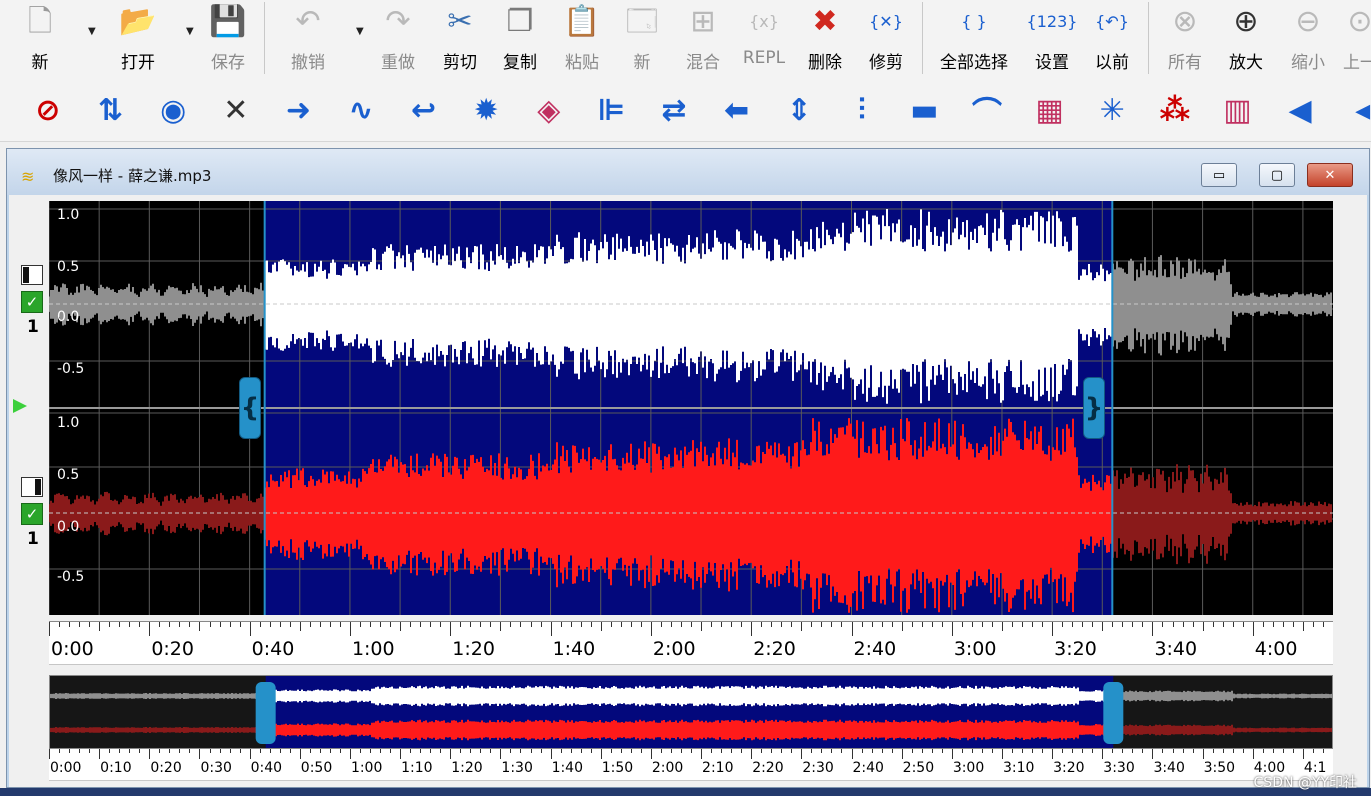  What do you see at coordinates (974, 21) in the screenshot?
I see `select-all-icon: { }` at bounding box center [974, 21].